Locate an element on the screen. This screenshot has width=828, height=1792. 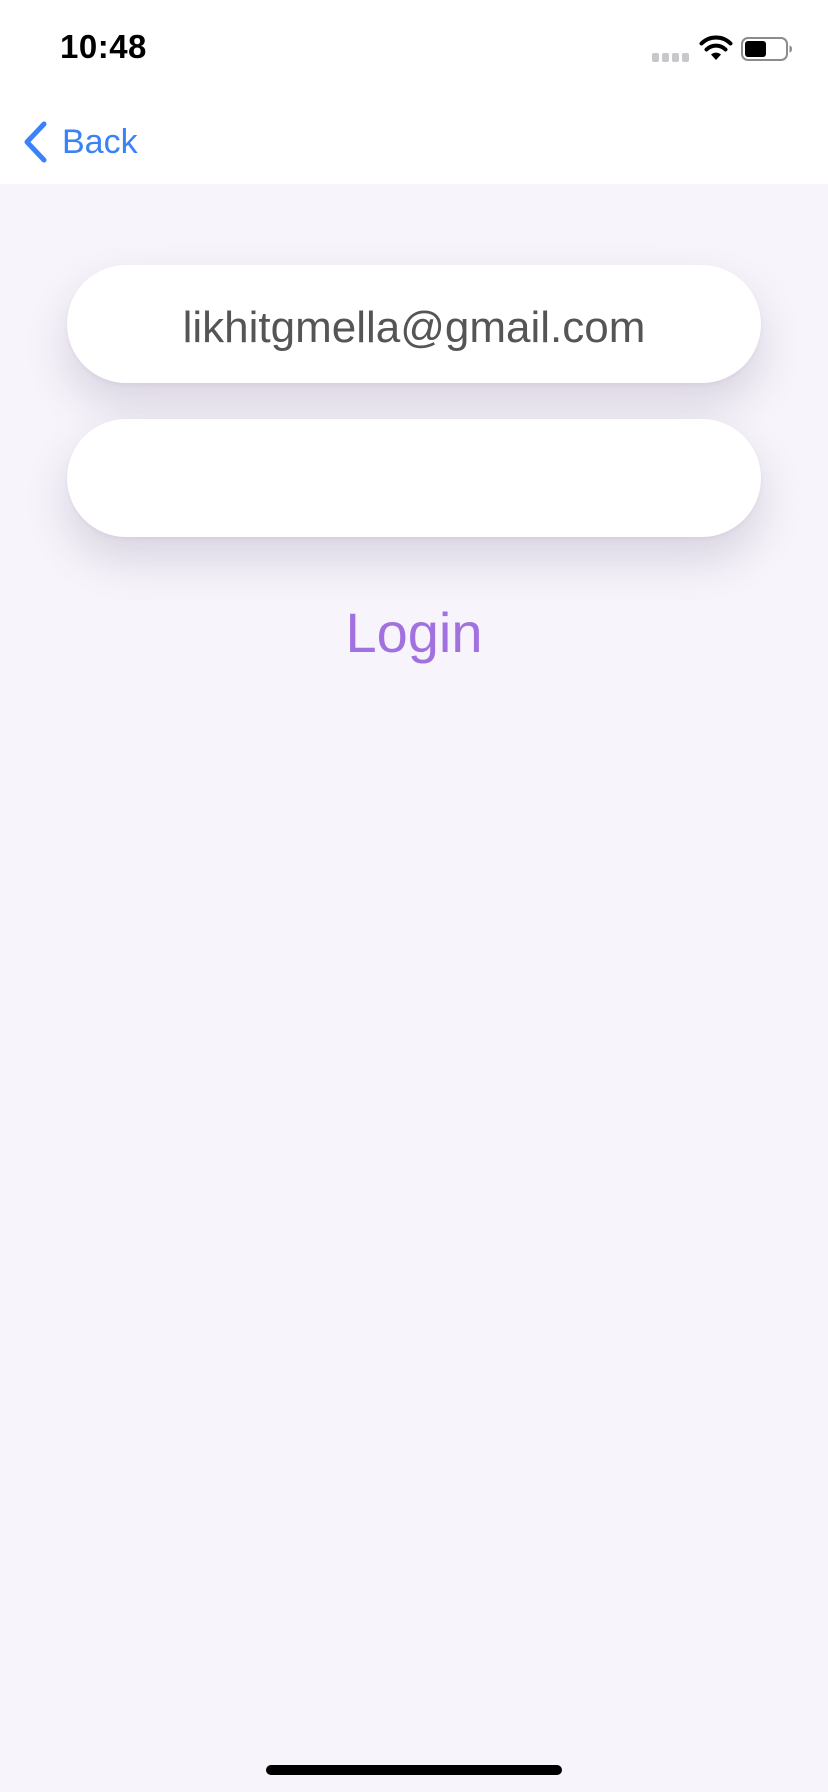
back-label: Back is located at coordinates (100, 141).